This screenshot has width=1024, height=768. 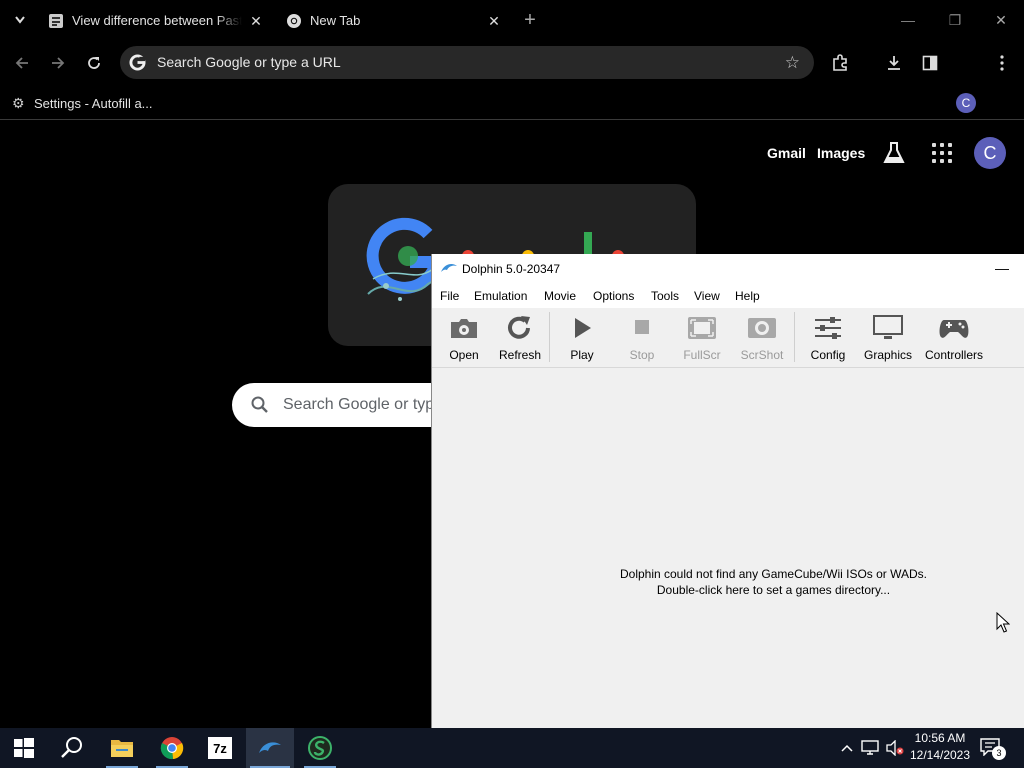 I want to click on volume-tray-button, so click(x=895, y=748).